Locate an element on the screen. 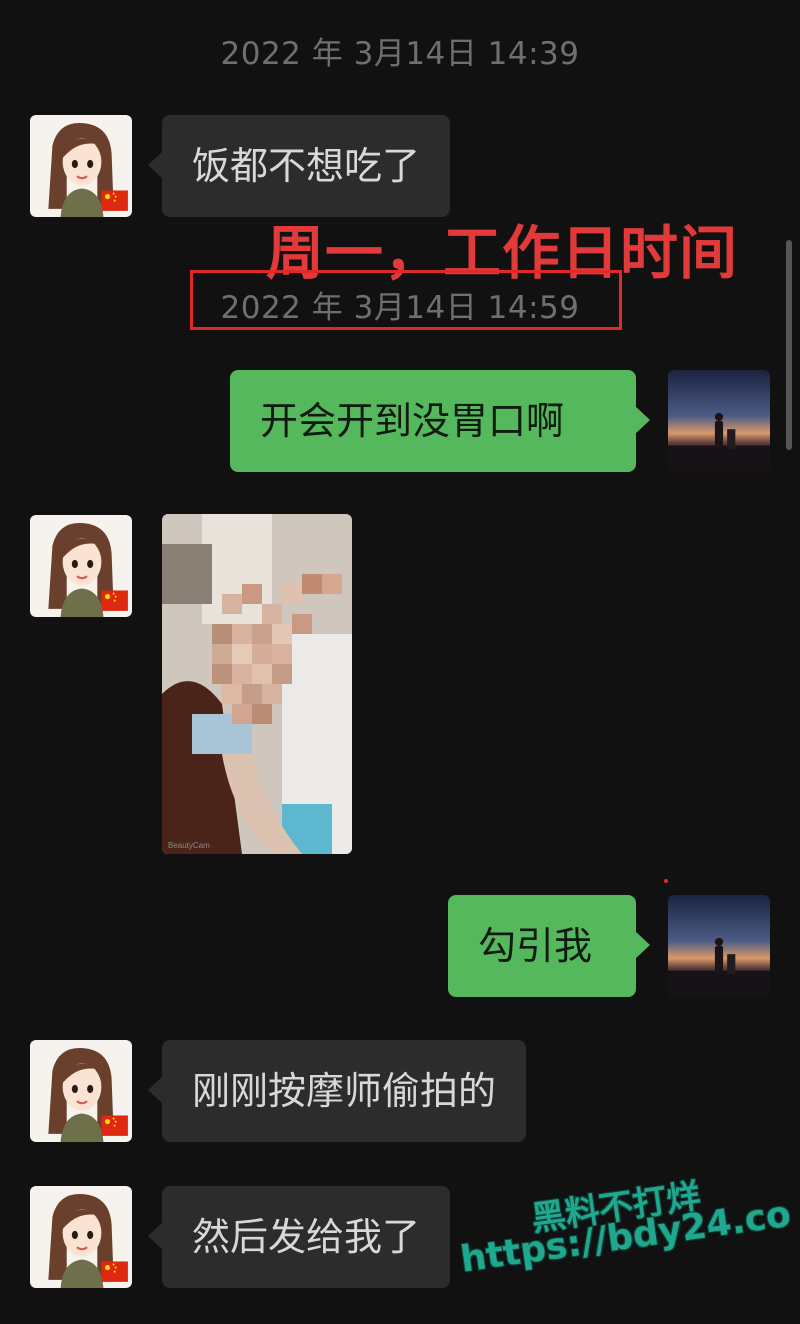 The height and width of the screenshot is (1324, 800). incoming-message-bubble: 刚刚按摩师偷拍的 is located at coordinates (337, 1091).